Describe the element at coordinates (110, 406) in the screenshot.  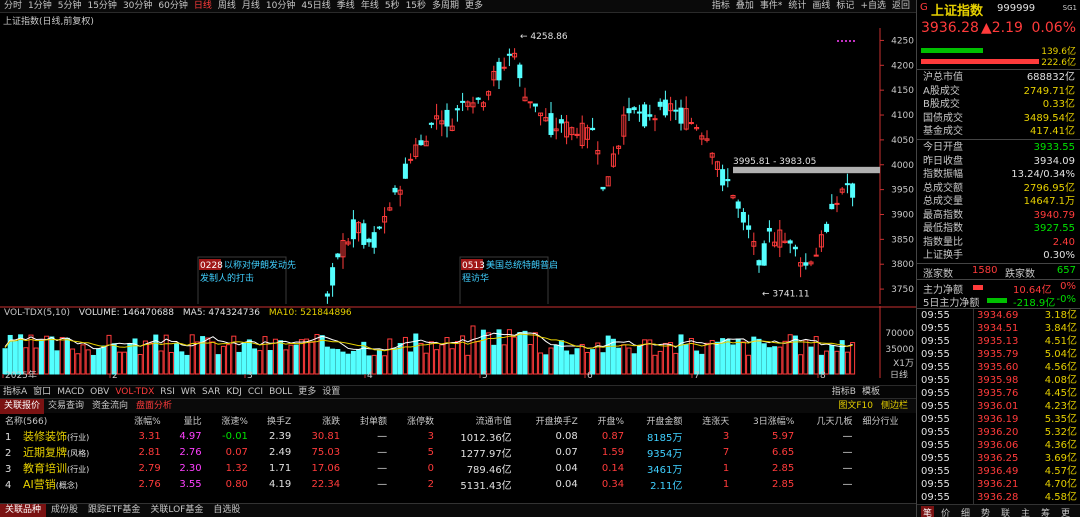
I see `table-tab: 资金流向` at that location.